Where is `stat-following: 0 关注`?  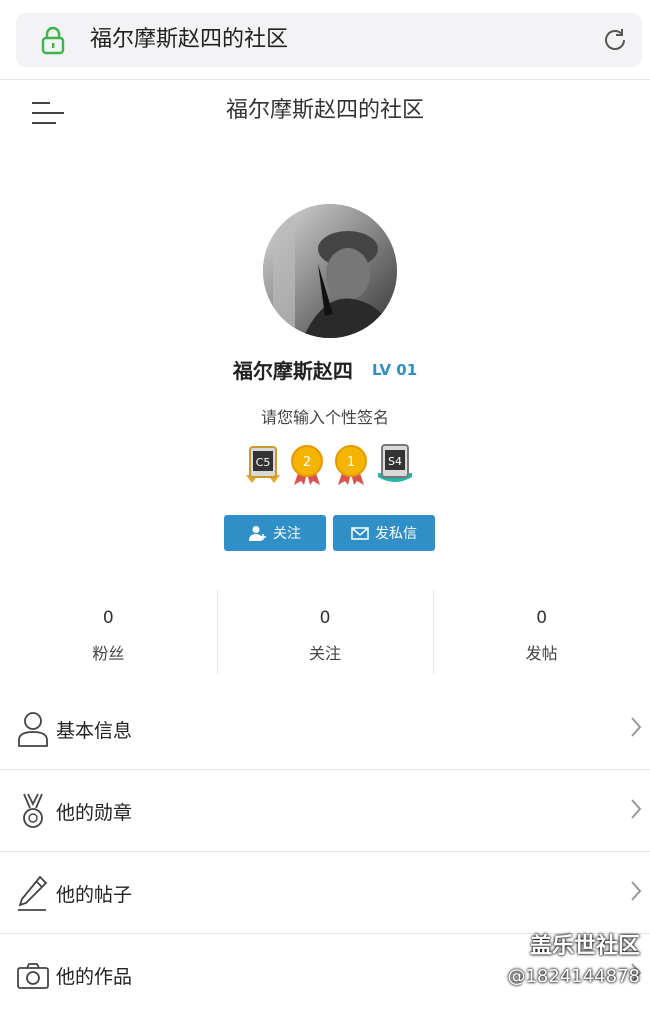
stat-following: 0 关注 is located at coordinates (325, 632).